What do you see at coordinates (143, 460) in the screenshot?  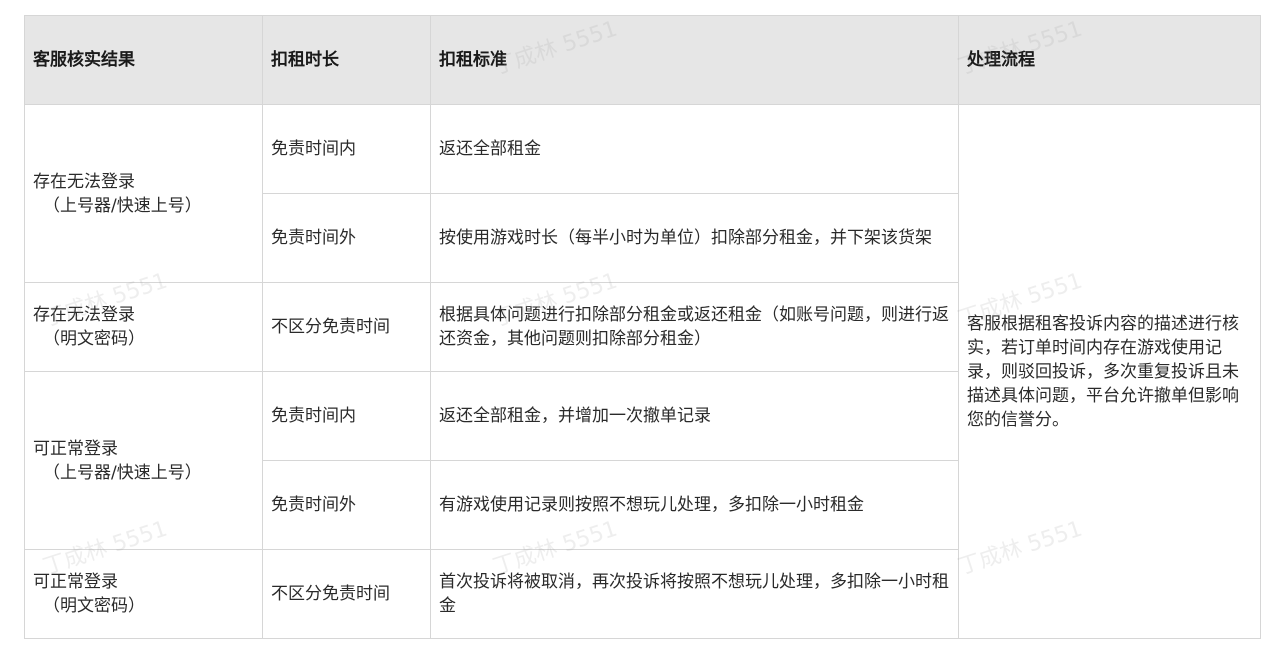 I see `verification-result-cell: 可正常登录 （上号器/快速上号）` at bounding box center [143, 460].